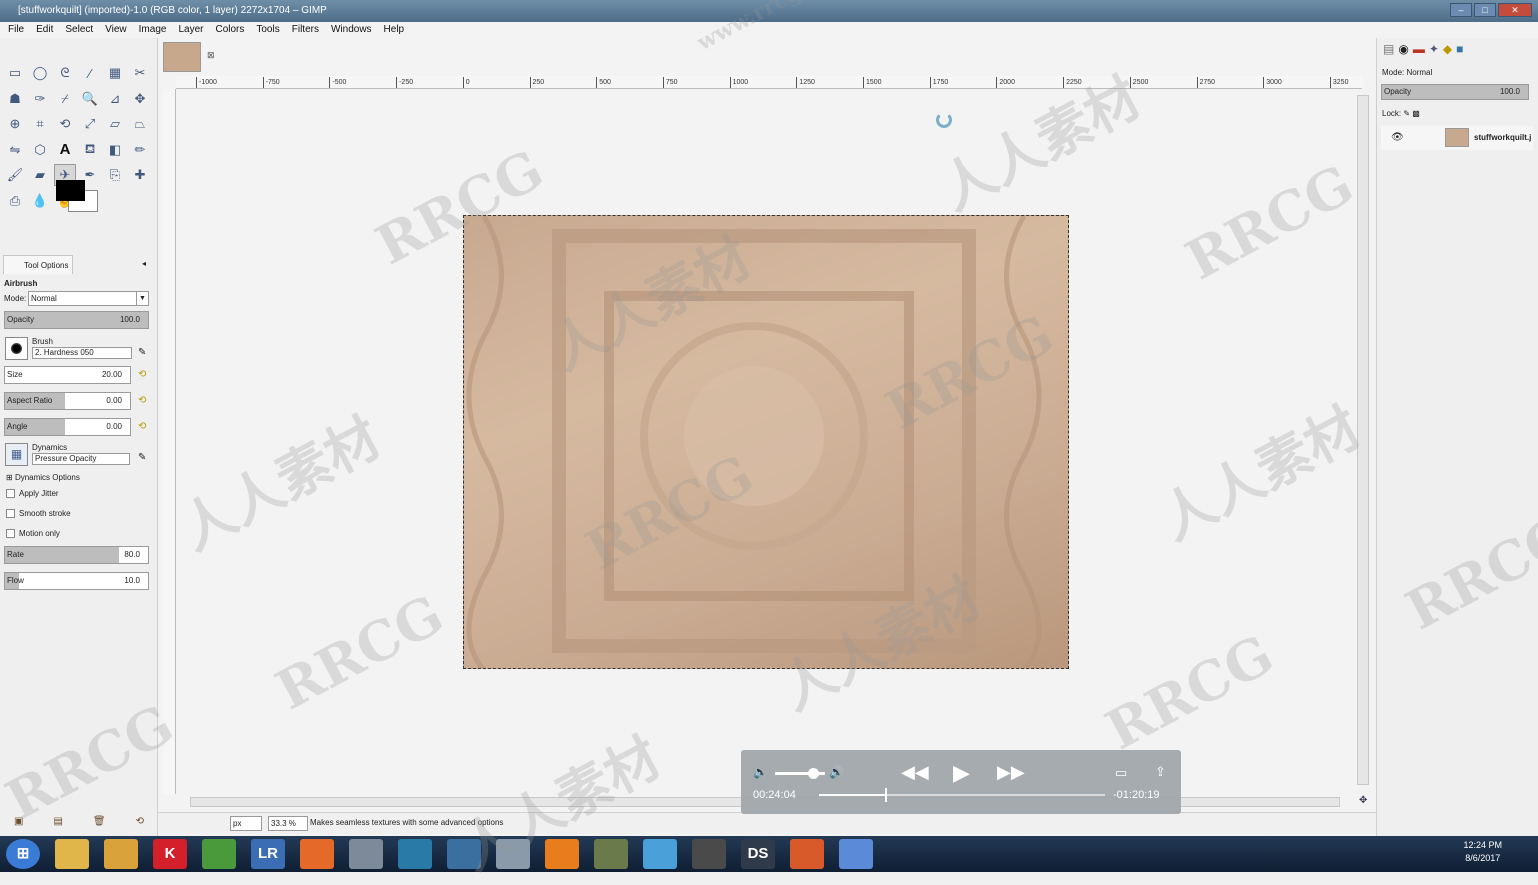  Describe the element at coordinates (1515, 10) in the screenshot. I see `close-button: ✕` at that location.